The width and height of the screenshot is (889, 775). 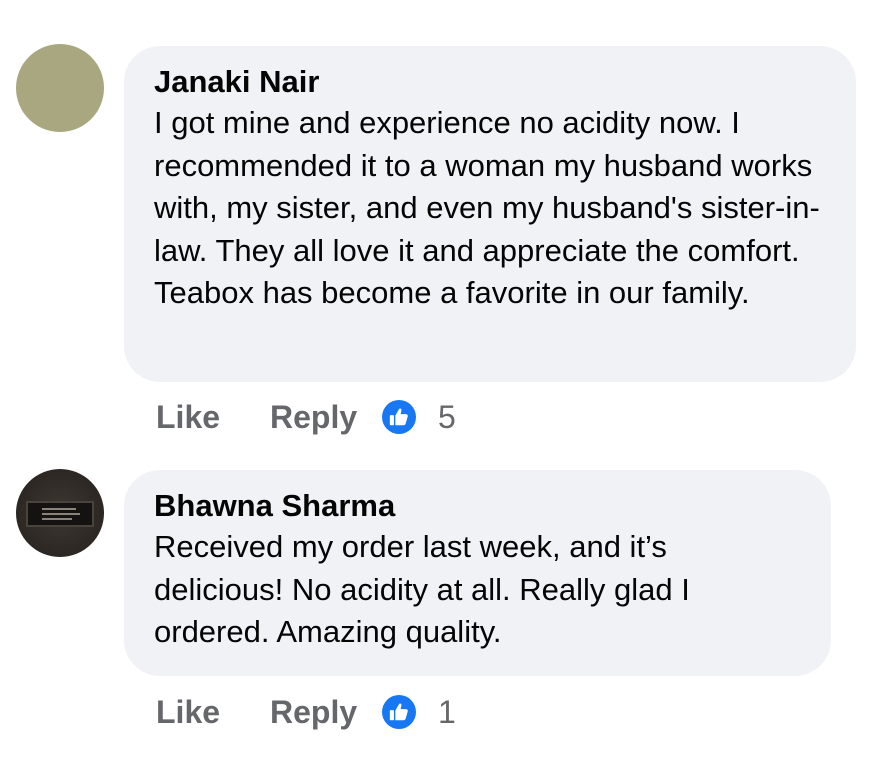 I want to click on comment-author: Janaki Nair, so click(x=490, y=82).